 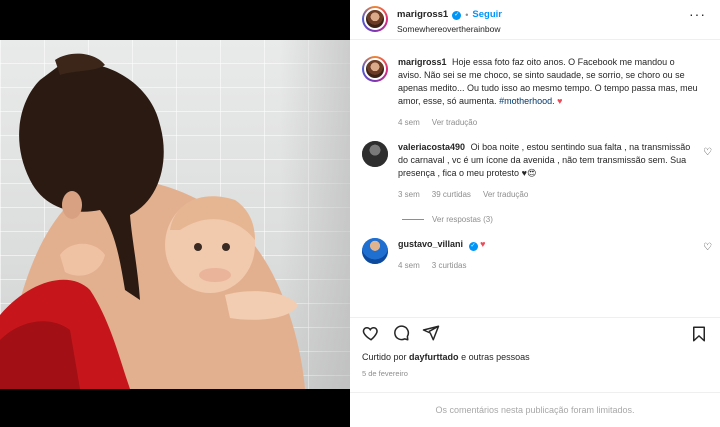 What do you see at coordinates (487, 15) in the screenshot?
I see `follow-button: Seguir` at bounding box center [487, 15].